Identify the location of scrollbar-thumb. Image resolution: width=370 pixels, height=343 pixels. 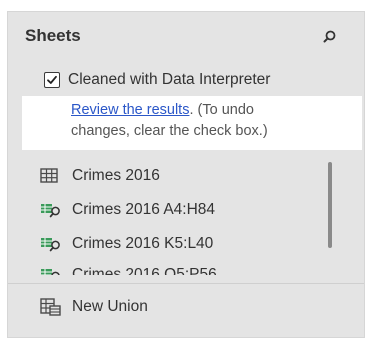
(330, 205).